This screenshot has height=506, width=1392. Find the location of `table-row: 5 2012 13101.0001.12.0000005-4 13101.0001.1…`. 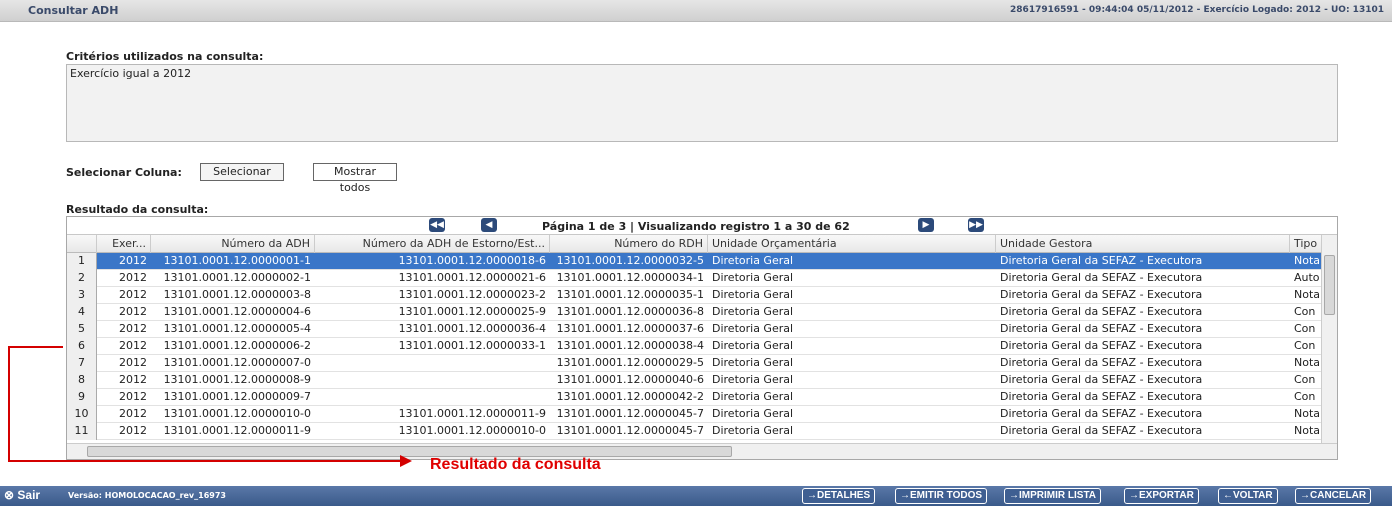

table-row: 5 2012 13101.0001.12.0000005-4 13101.0001.1… is located at coordinates (694, 329).